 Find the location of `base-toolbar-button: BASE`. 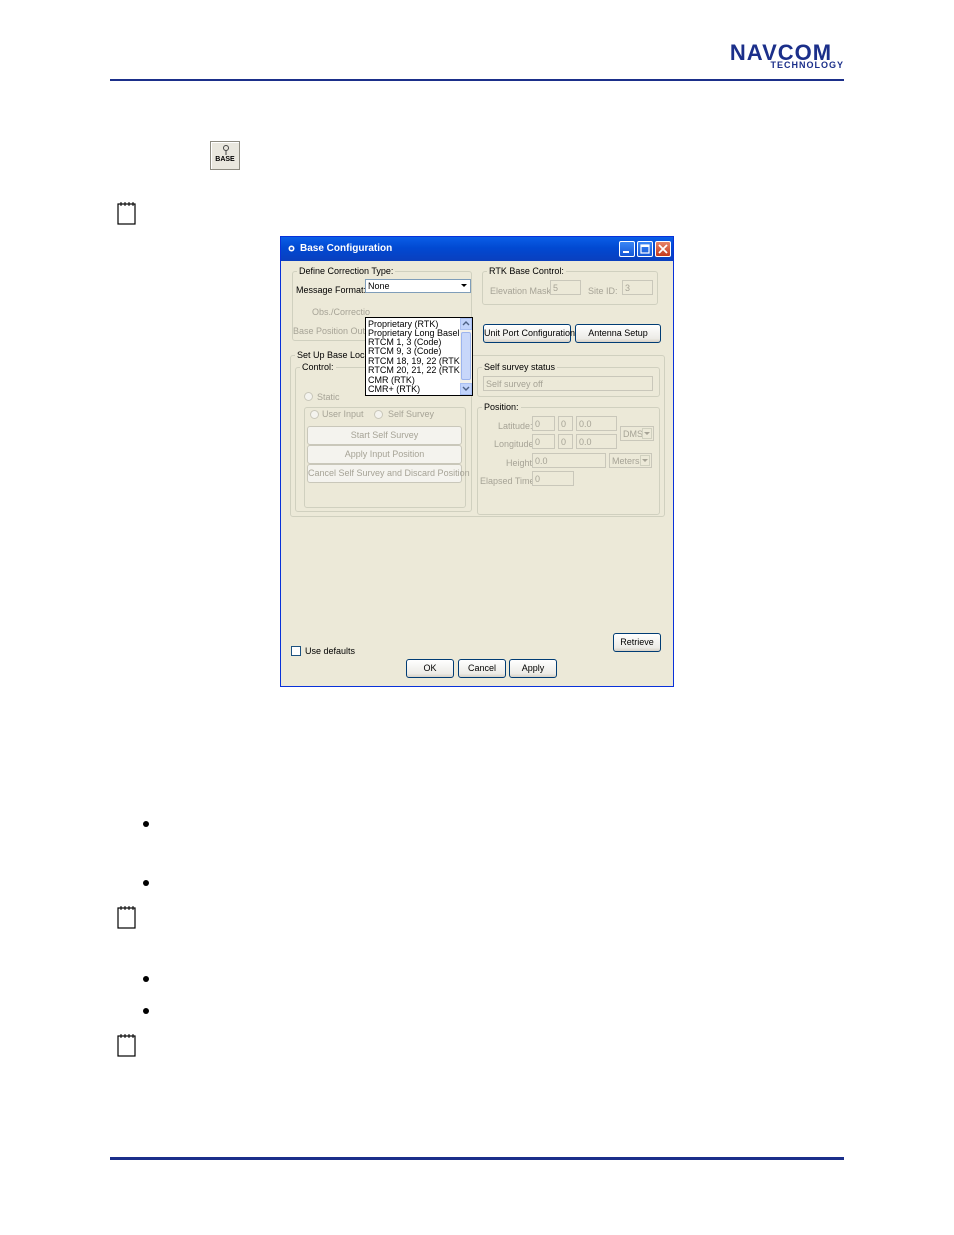

base-toolbar-button: BASE is located at coordinates (225, 155).